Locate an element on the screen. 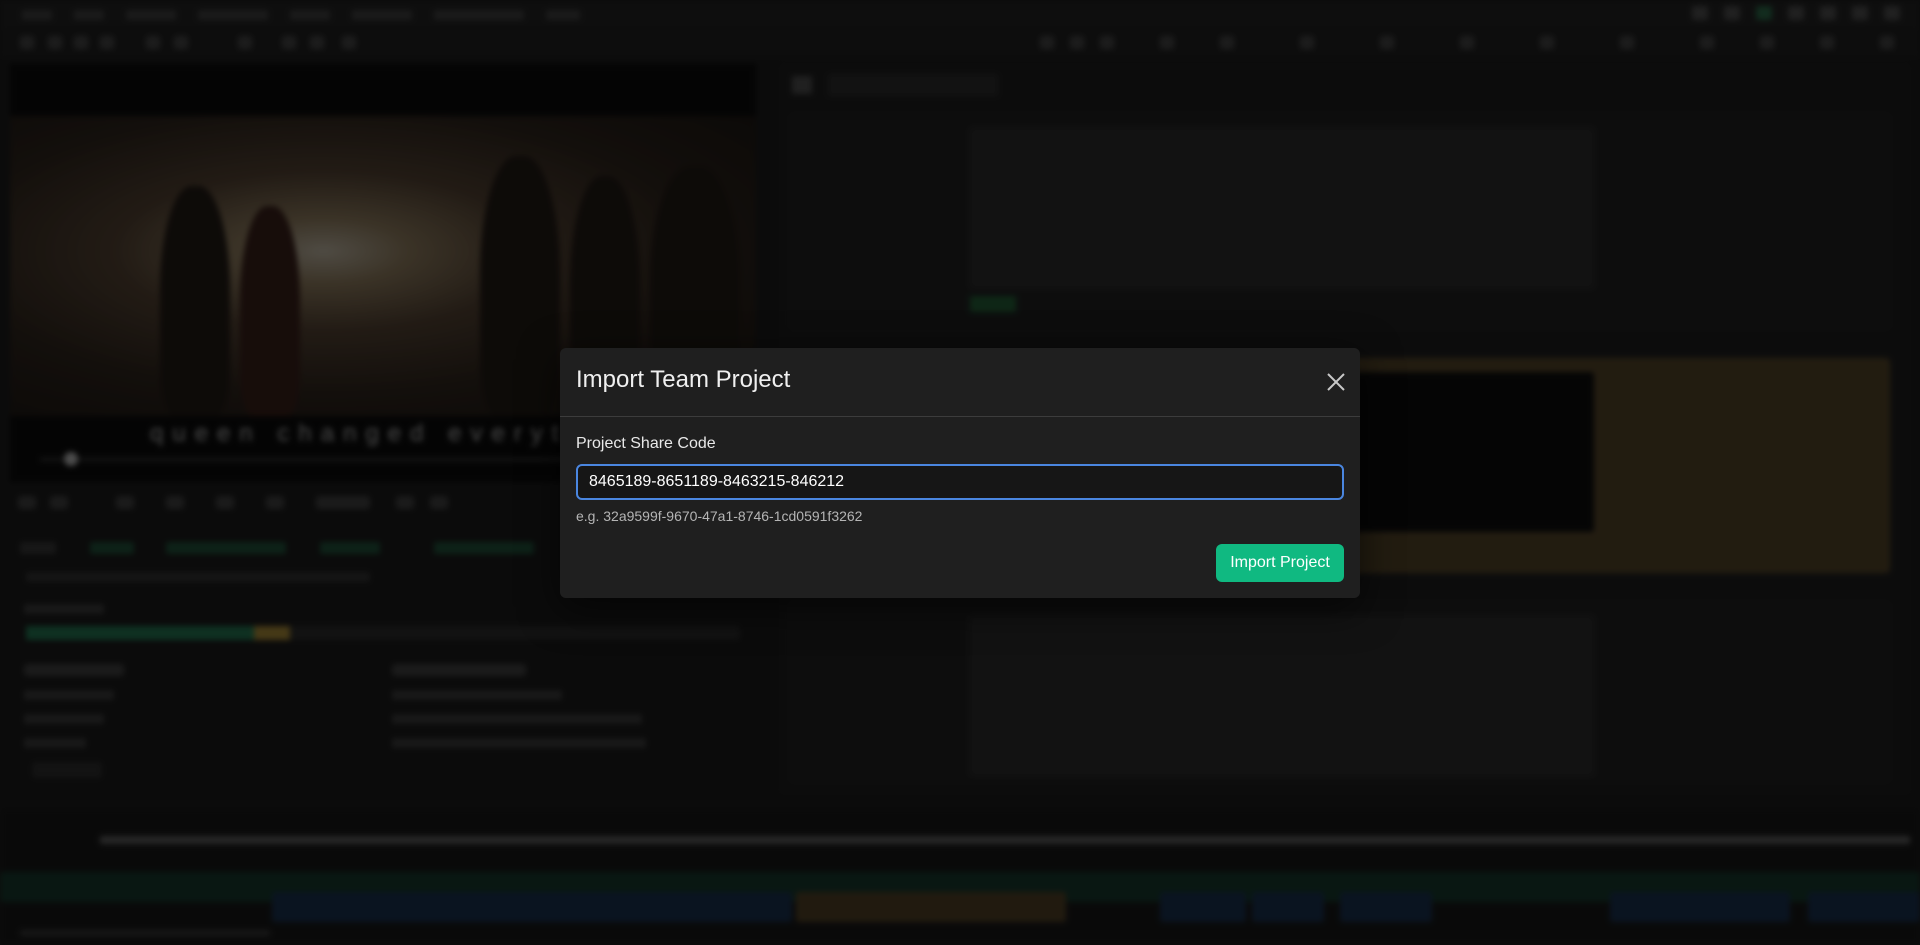 The height and width of the screenshot is (945, 1920). close-icon is located at coordinates (1336, 382).